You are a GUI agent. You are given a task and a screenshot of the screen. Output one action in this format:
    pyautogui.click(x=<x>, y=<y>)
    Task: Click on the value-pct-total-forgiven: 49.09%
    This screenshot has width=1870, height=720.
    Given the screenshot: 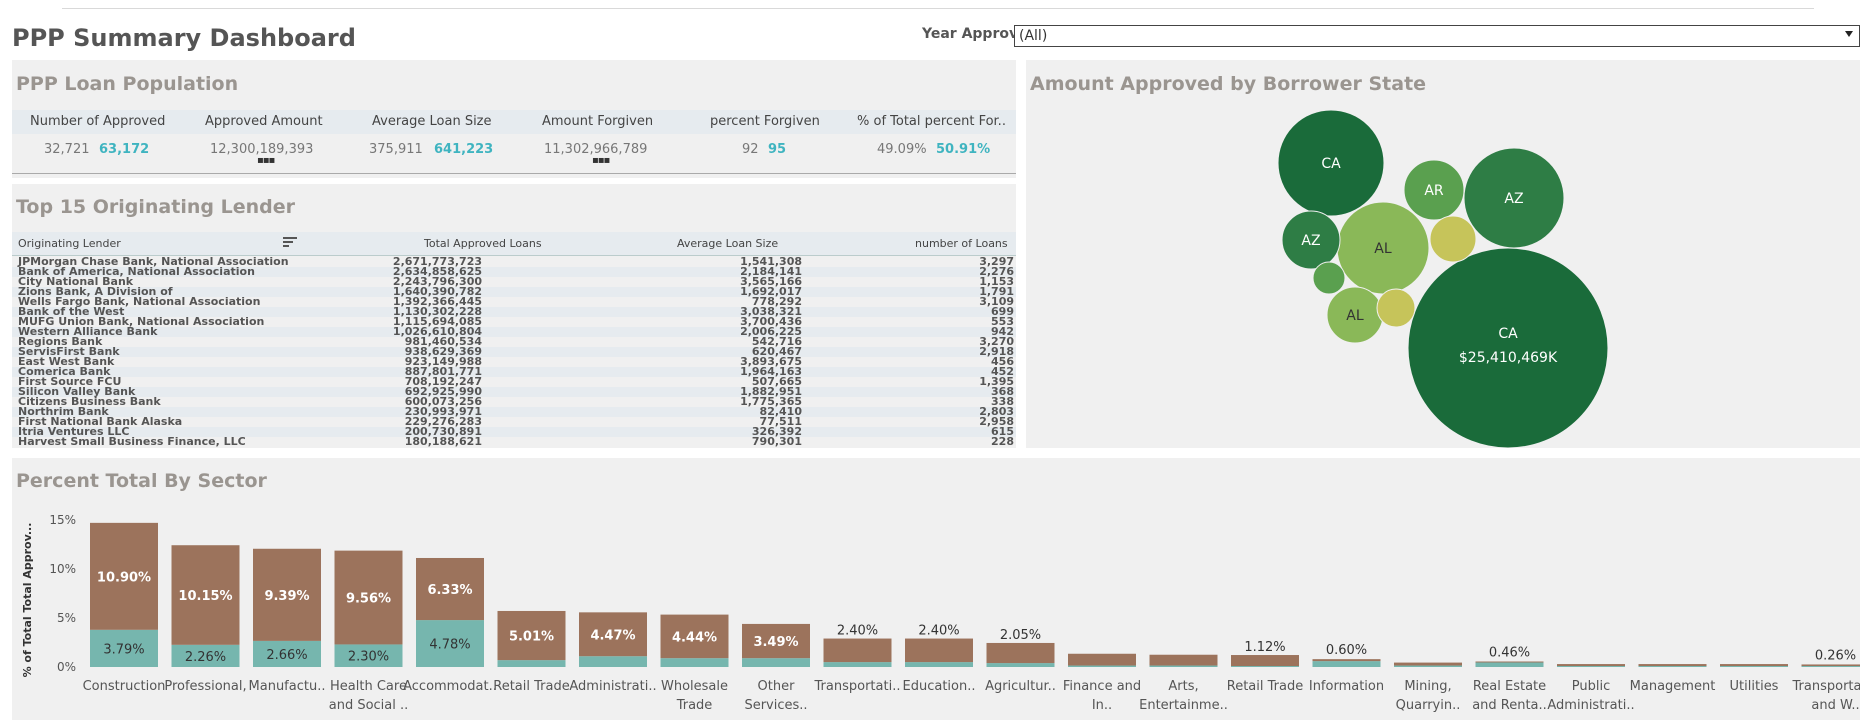 What is the action you would take?
    pyautogui.click(x=902, y=149)
    